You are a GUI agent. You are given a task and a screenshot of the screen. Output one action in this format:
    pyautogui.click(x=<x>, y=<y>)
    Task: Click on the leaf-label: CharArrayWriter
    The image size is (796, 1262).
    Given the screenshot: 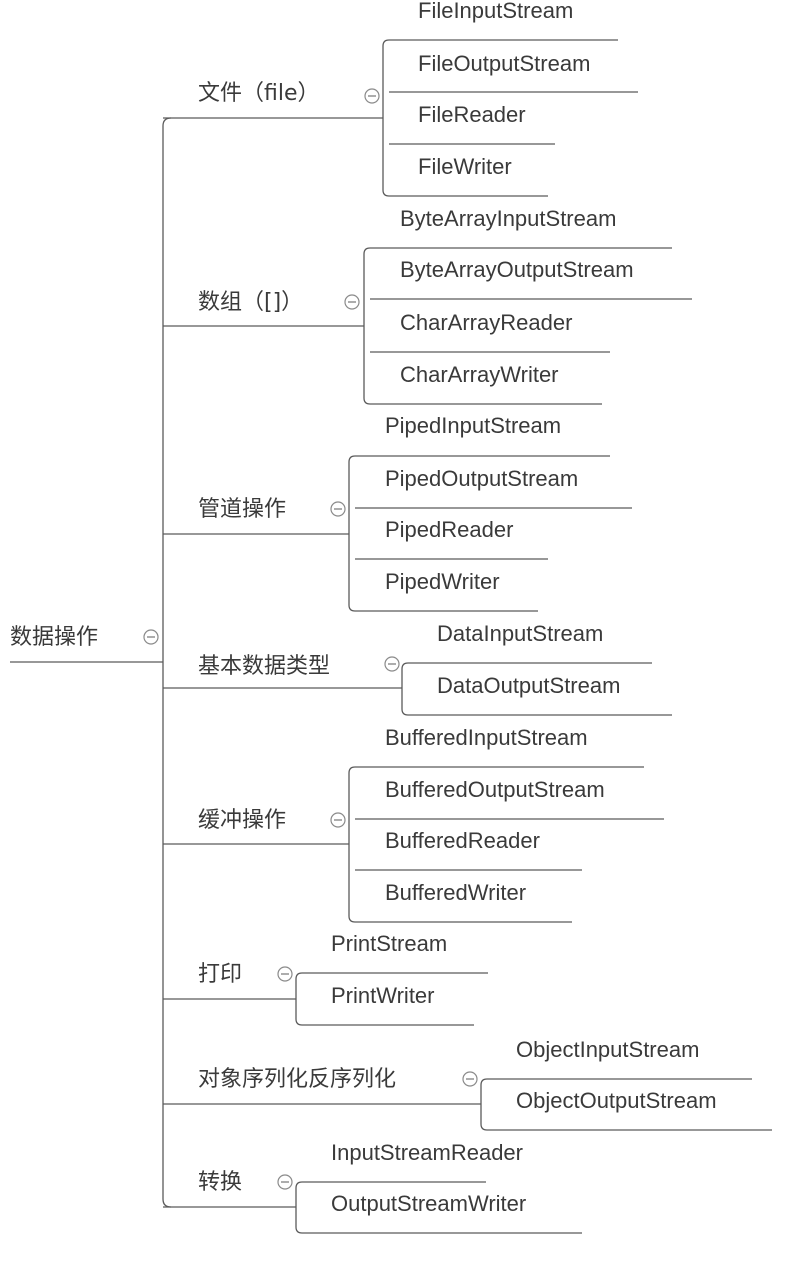 What is the action you would take?
    pyautogui.click(x=479, y=374)
    